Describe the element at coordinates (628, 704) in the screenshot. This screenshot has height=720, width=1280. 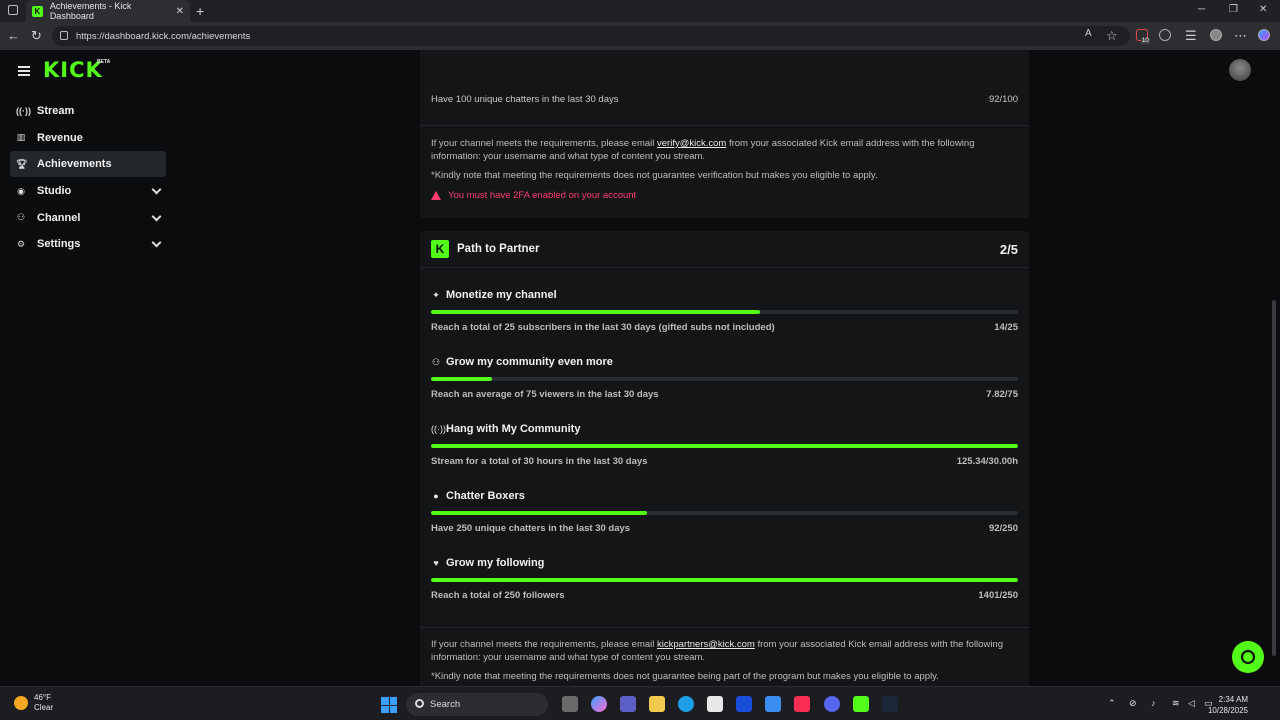
I see `teams-icon` at that location.